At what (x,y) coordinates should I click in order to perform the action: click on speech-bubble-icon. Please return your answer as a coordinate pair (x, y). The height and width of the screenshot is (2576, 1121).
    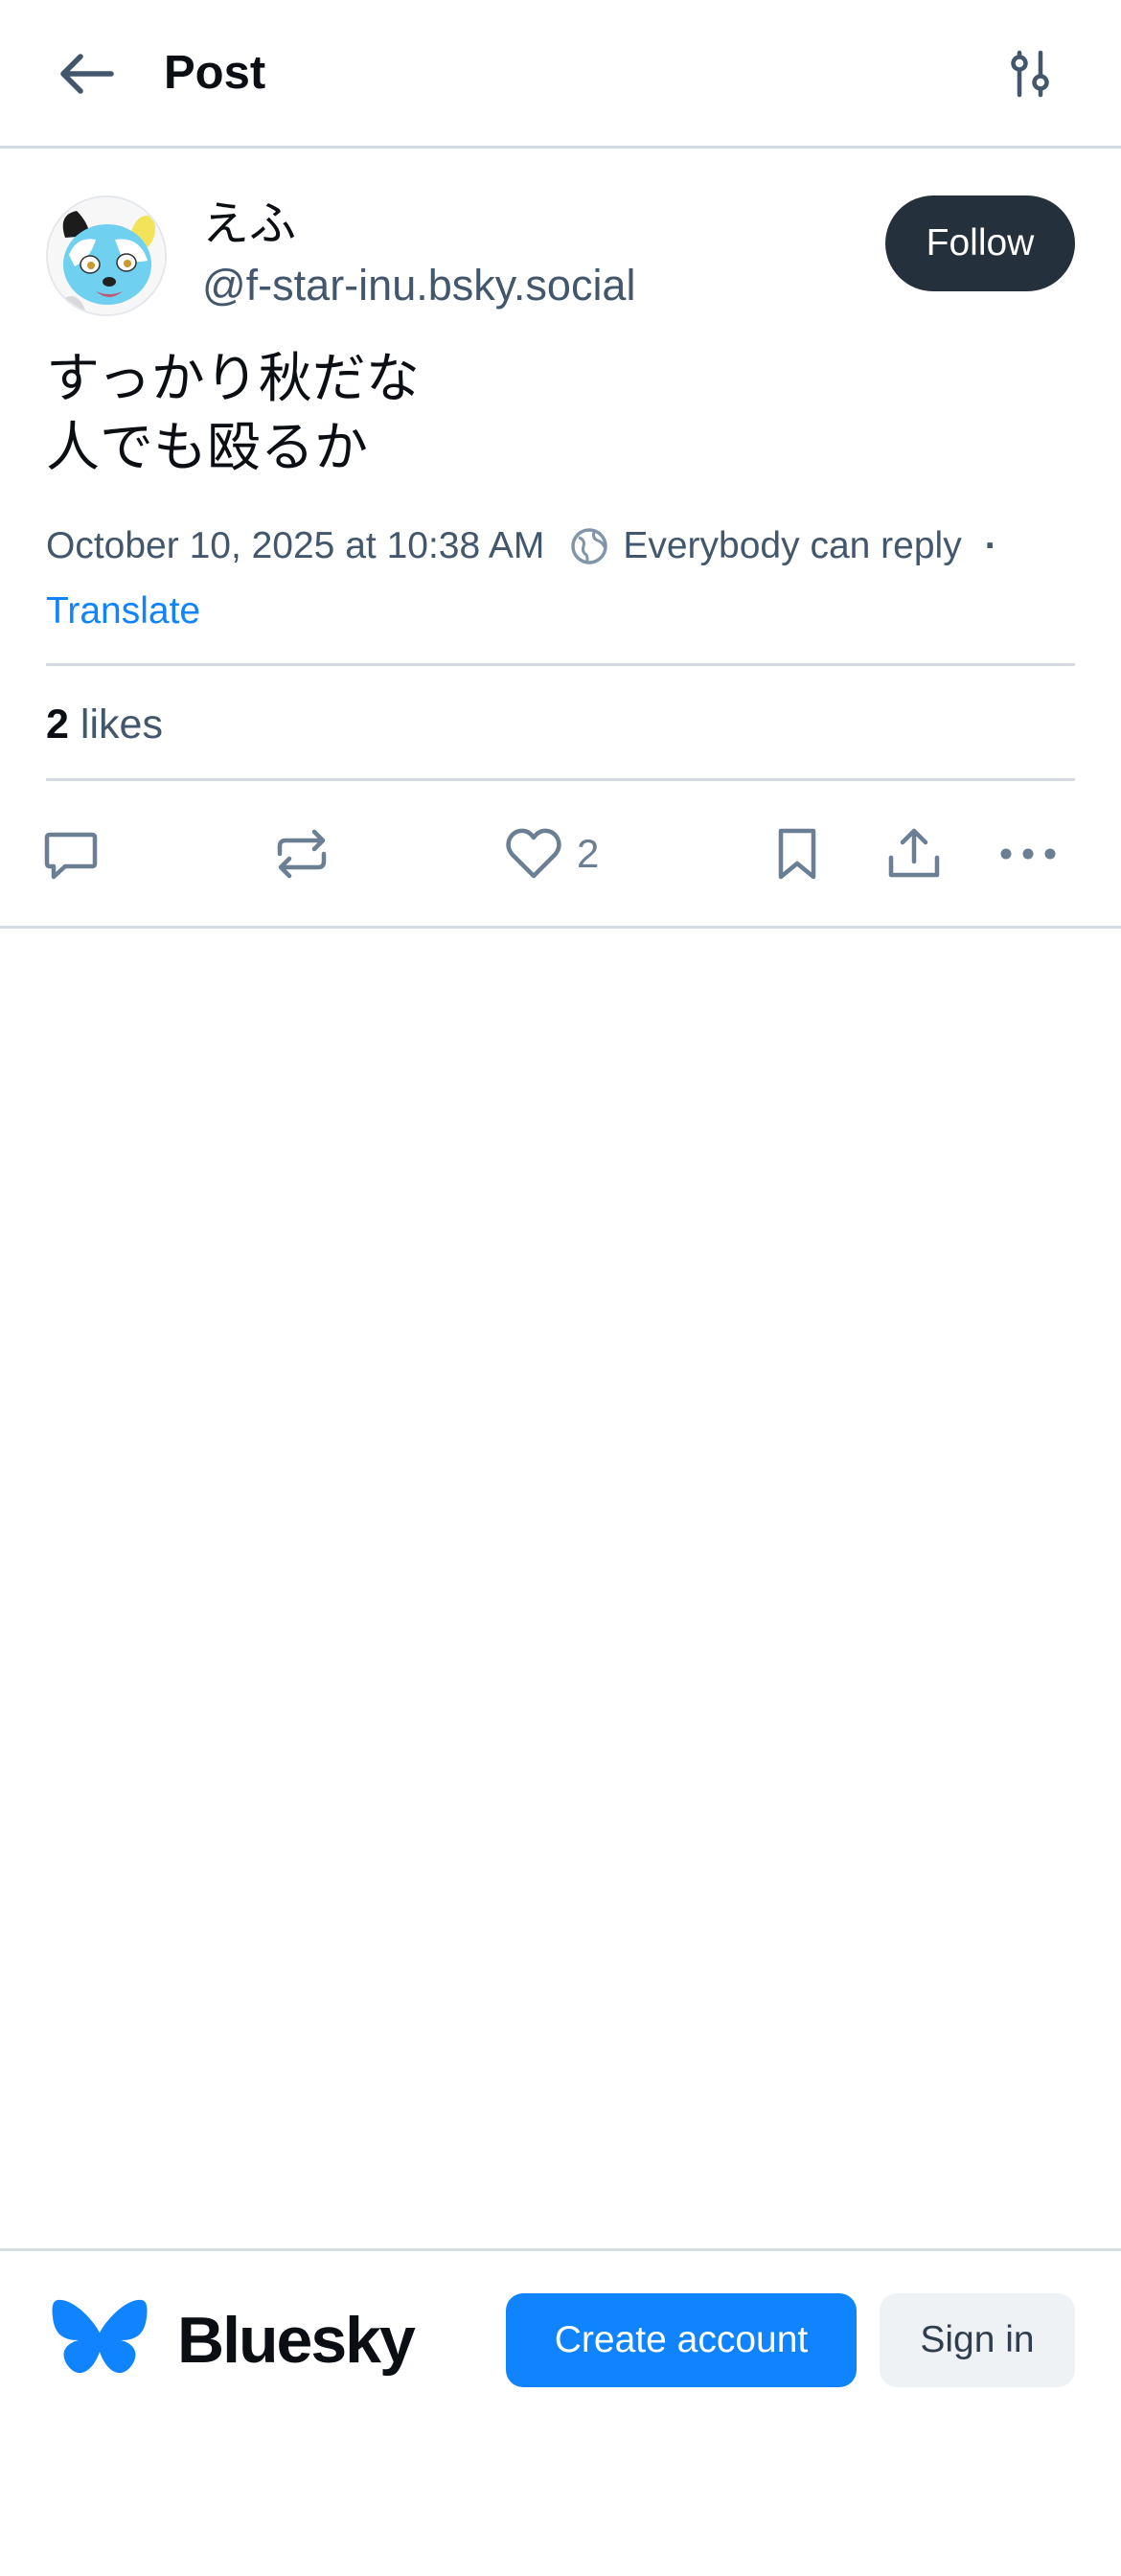
    Looking at the image, I should click on (71, 856).